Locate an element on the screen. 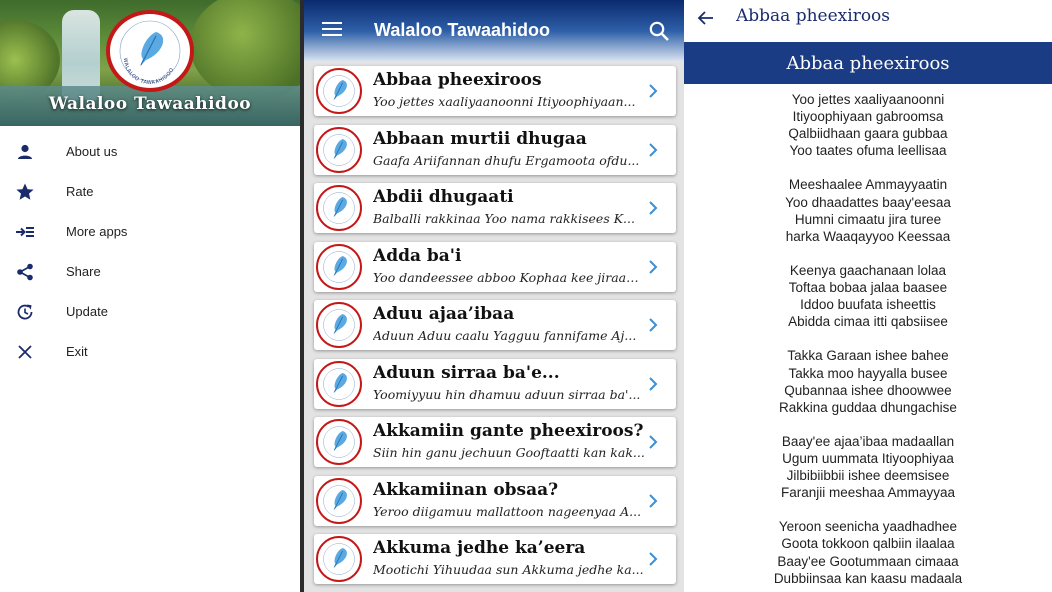  poem-line: Rakkina guddaa dhungachise is located at coordinates (868, 407).